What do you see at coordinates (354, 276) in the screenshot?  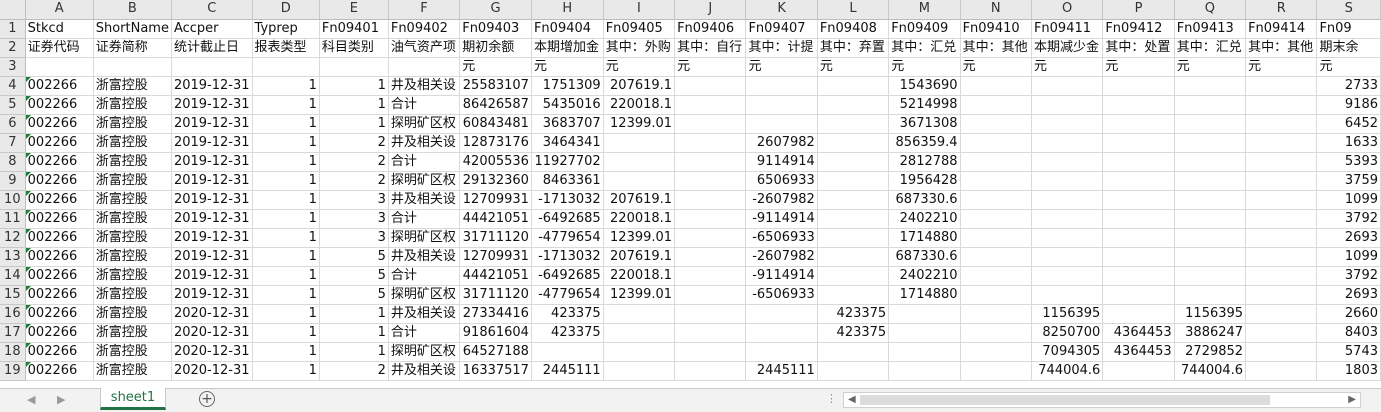 I see `cell-e14: 5` at bounding box center [354, 276].